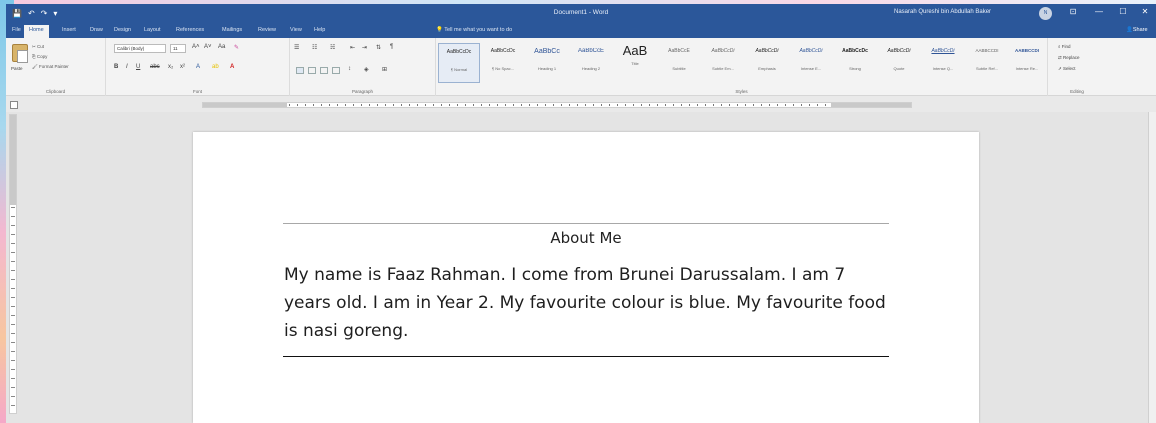  I want to click on vertical-ruler, so click(13, 264).